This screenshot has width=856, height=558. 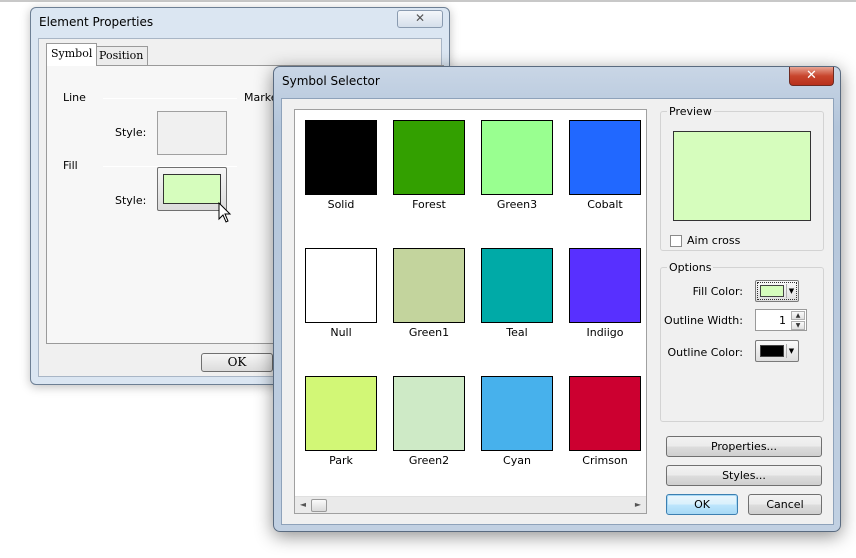 I want to click on background-top-line, so click(x=428, y=1).